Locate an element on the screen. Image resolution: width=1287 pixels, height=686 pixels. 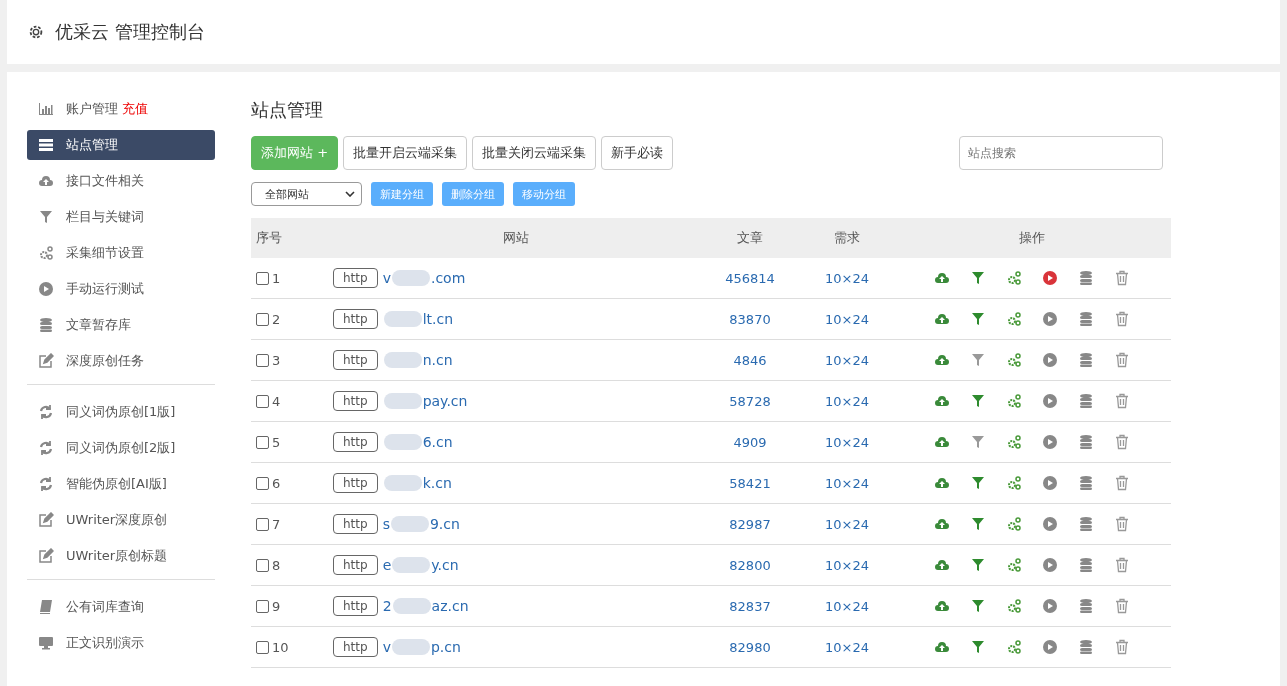
article-count: 82980 is located at coordinates (750, 647).